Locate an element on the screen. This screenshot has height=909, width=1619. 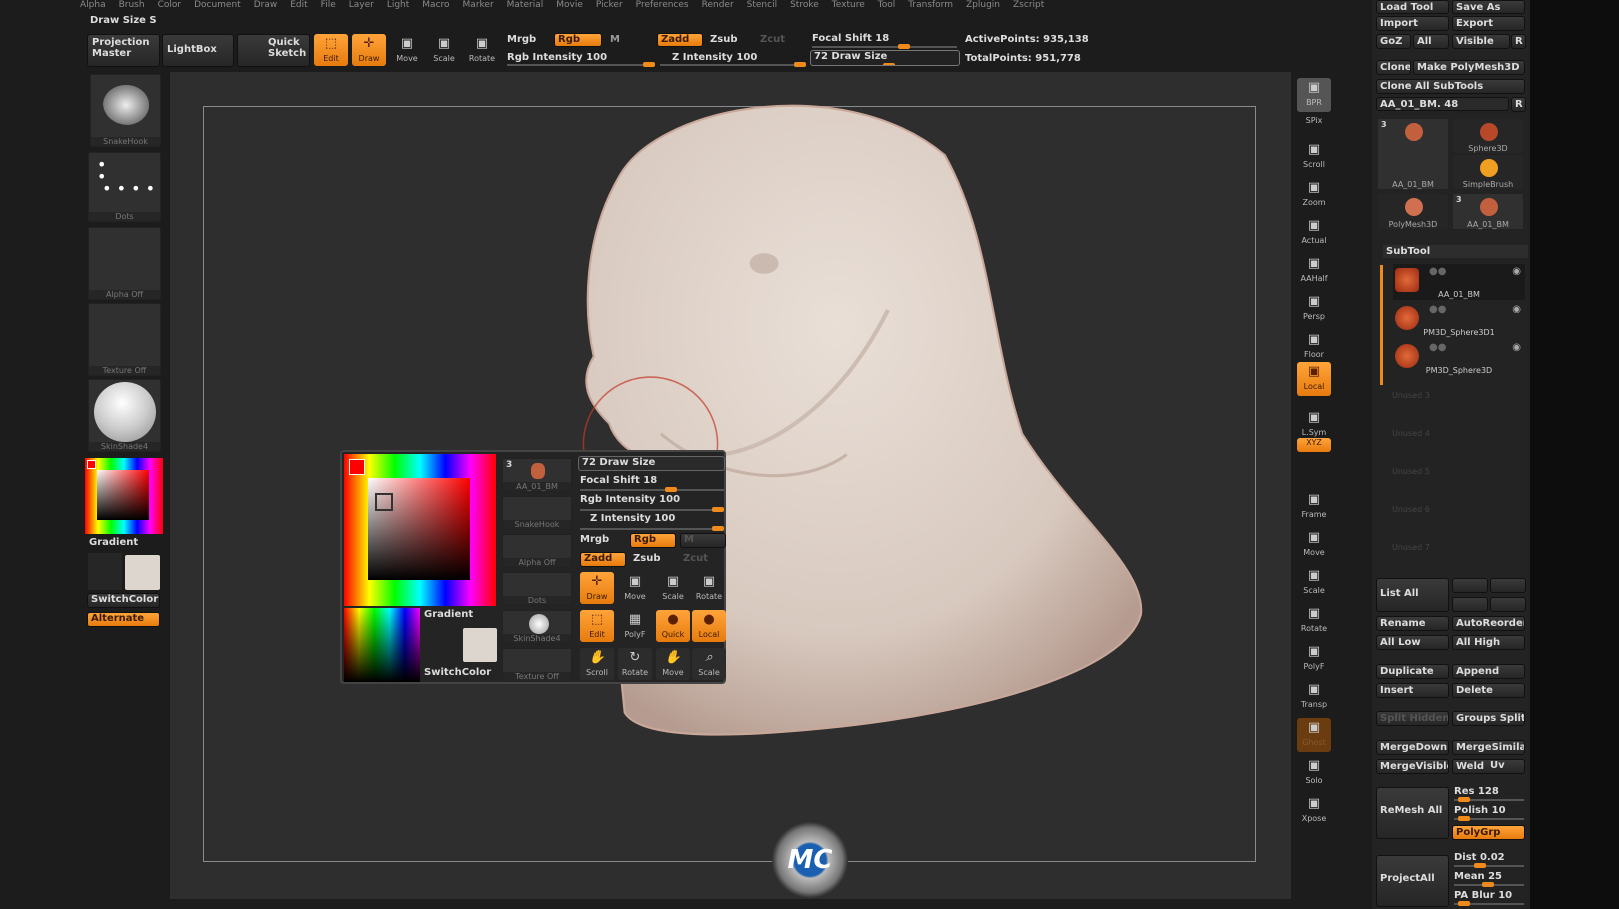
remesh-all-button: ReMesh All is located at coordinates (1412, 813).